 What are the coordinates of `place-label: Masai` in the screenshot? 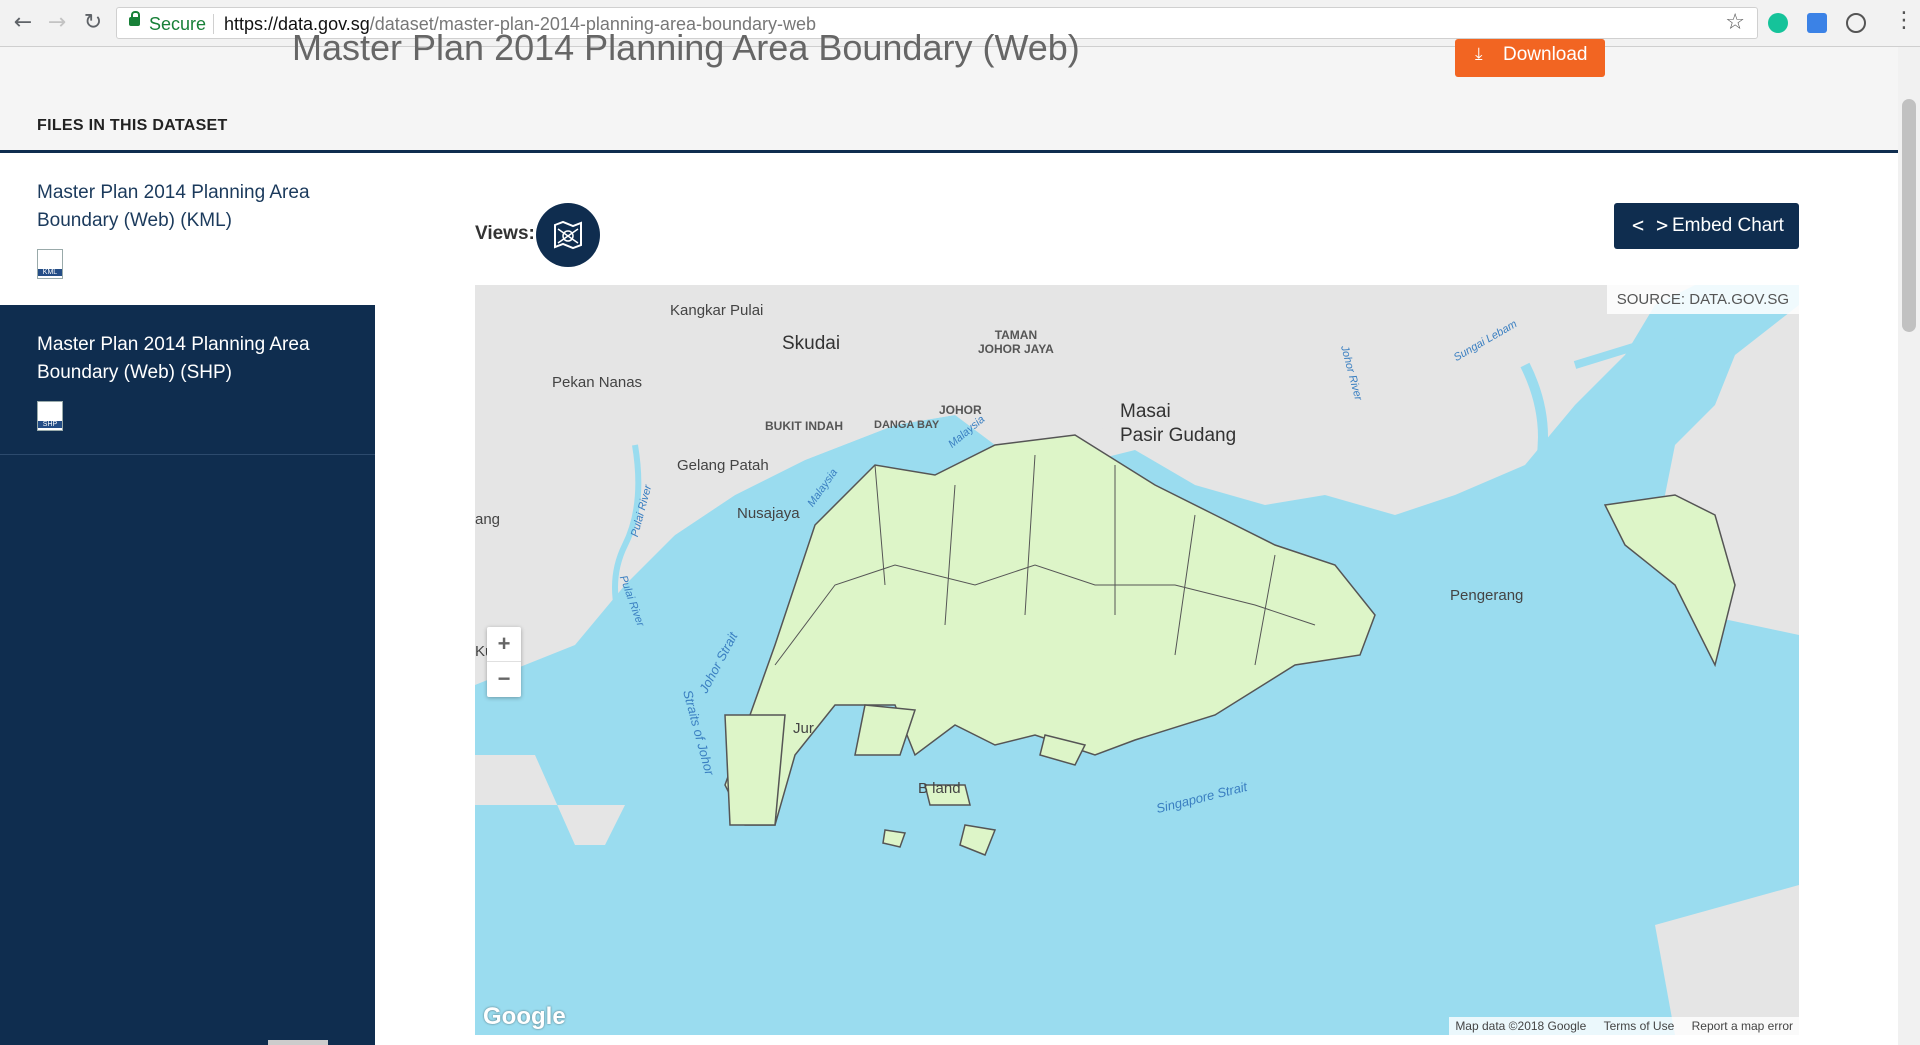 It's located at (1145, 411).